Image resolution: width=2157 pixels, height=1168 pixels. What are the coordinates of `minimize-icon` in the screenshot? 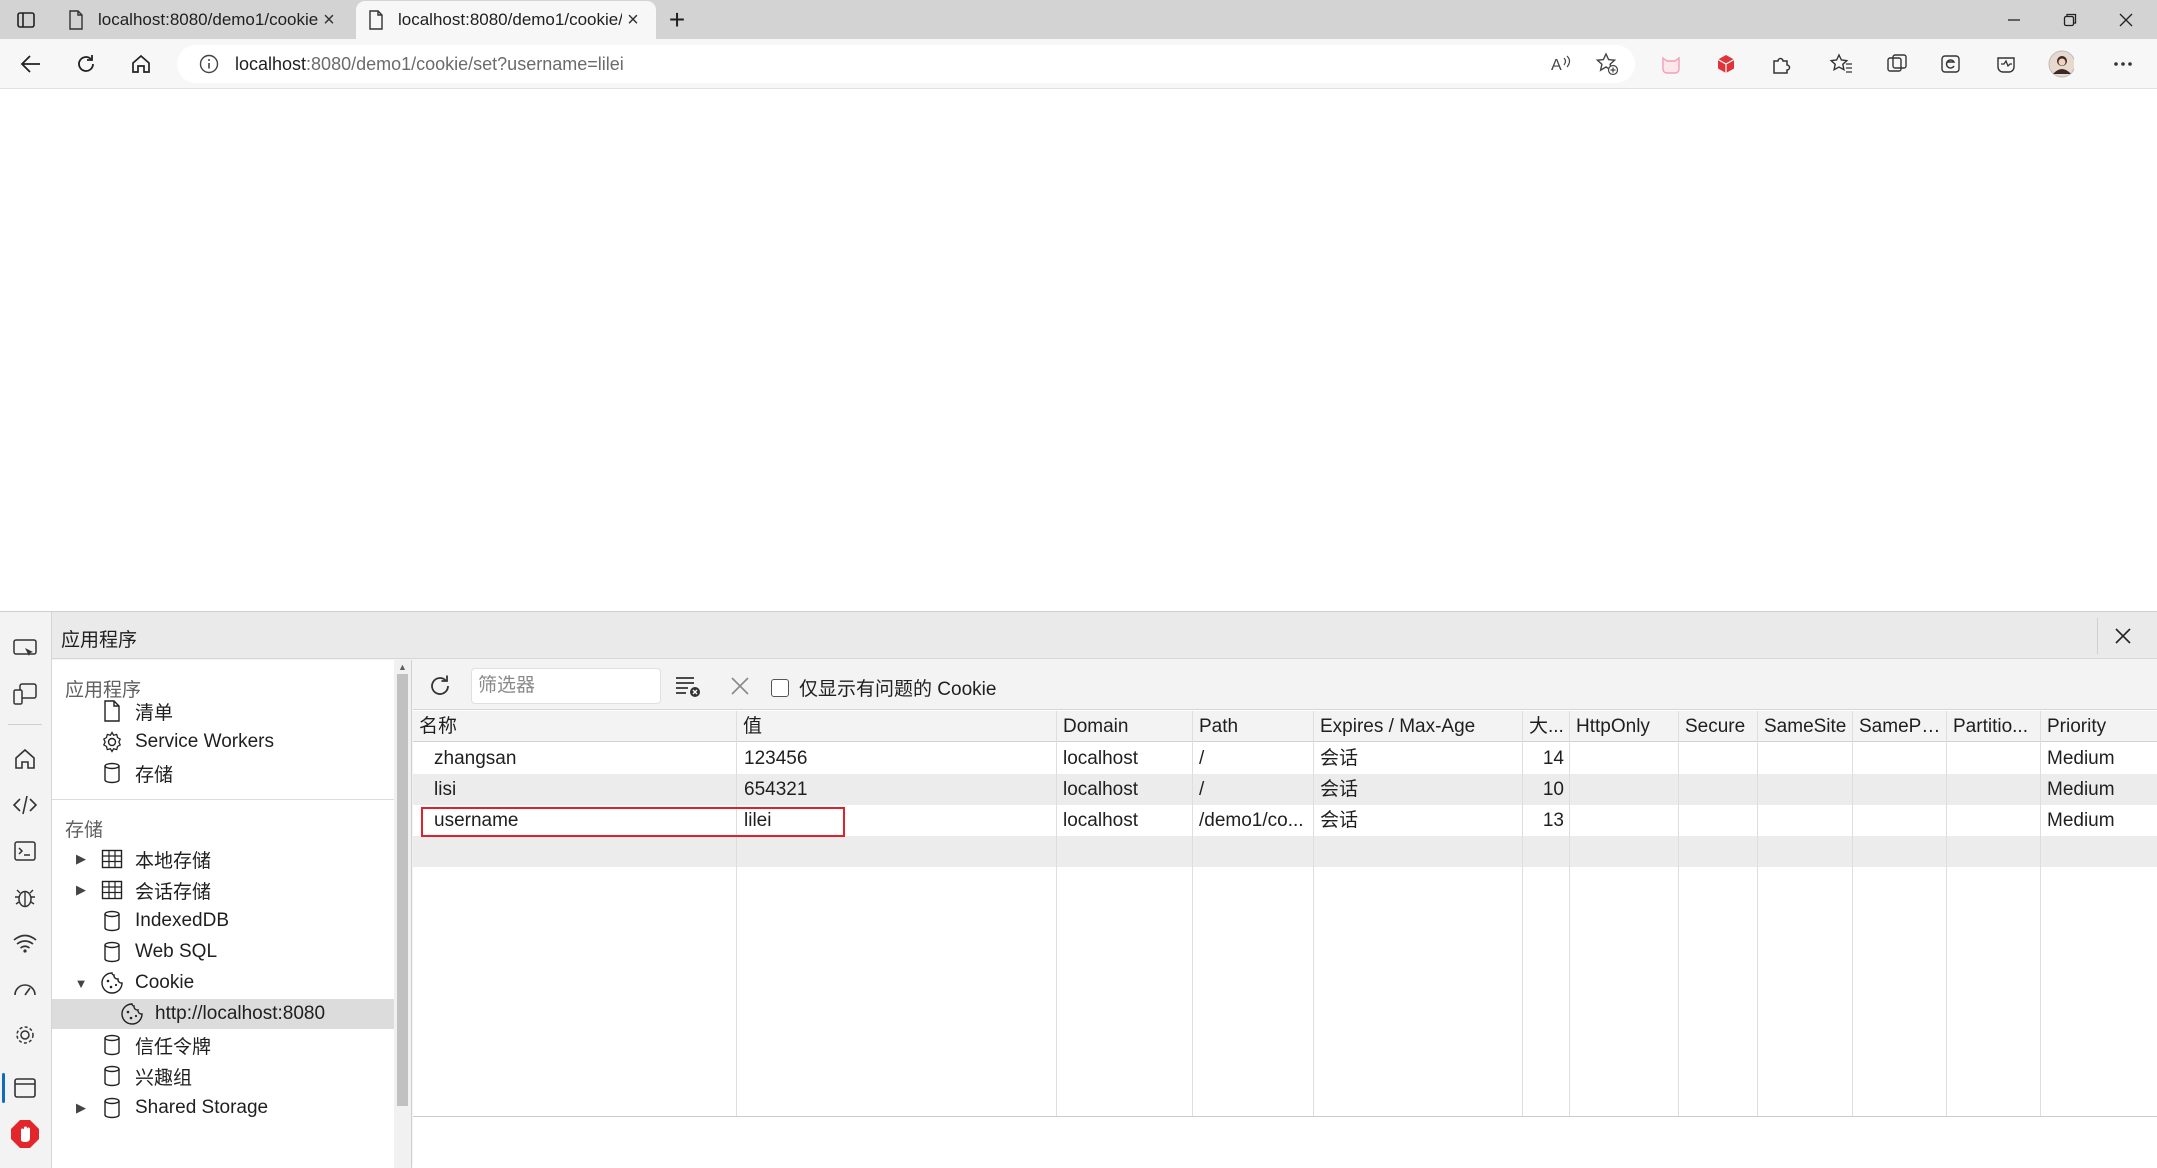 It's located at (2014, 19).